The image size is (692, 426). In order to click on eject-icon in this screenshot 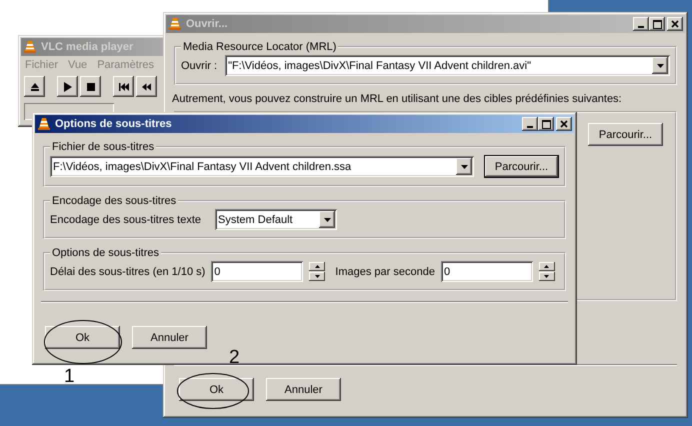, I will do `click(35, 87)`.